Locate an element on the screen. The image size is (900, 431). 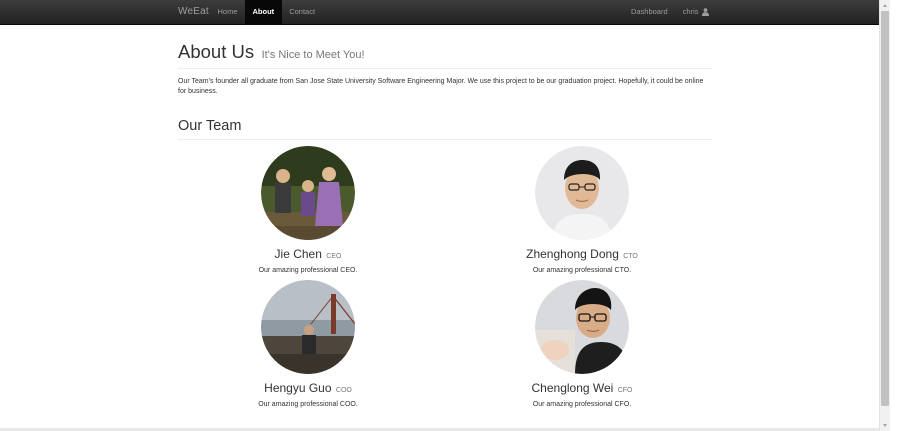
nav-user-menu: chris is located at coordinates (695, 12).